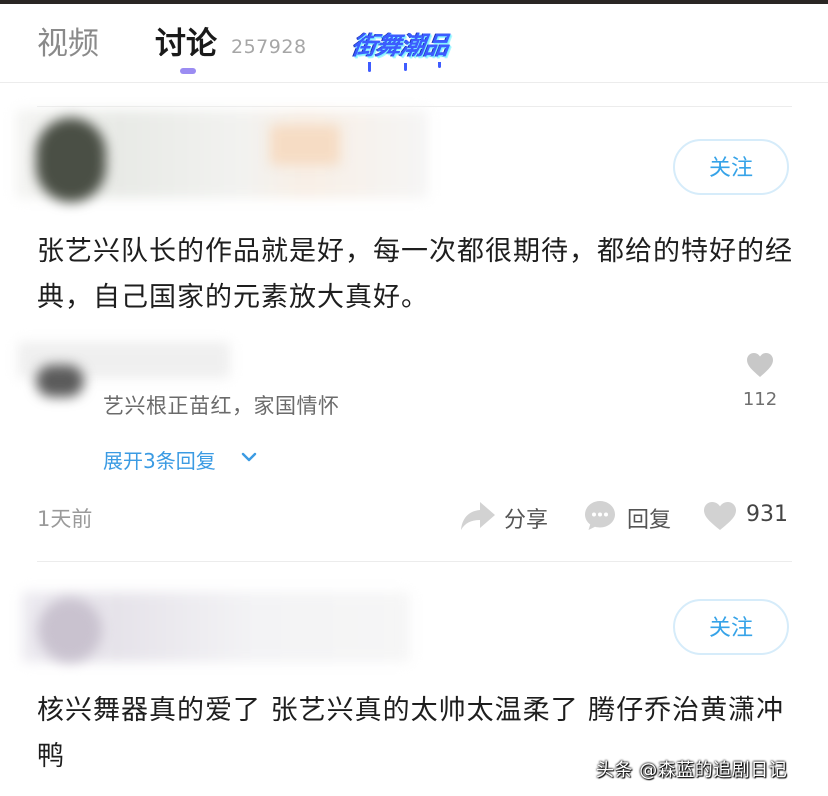 This screenshot has width=828, height=796. What do you see at coordinates (760, 399) in the screenshot?
I see `reply-like-count: 112` at bounding box center [760, 399].